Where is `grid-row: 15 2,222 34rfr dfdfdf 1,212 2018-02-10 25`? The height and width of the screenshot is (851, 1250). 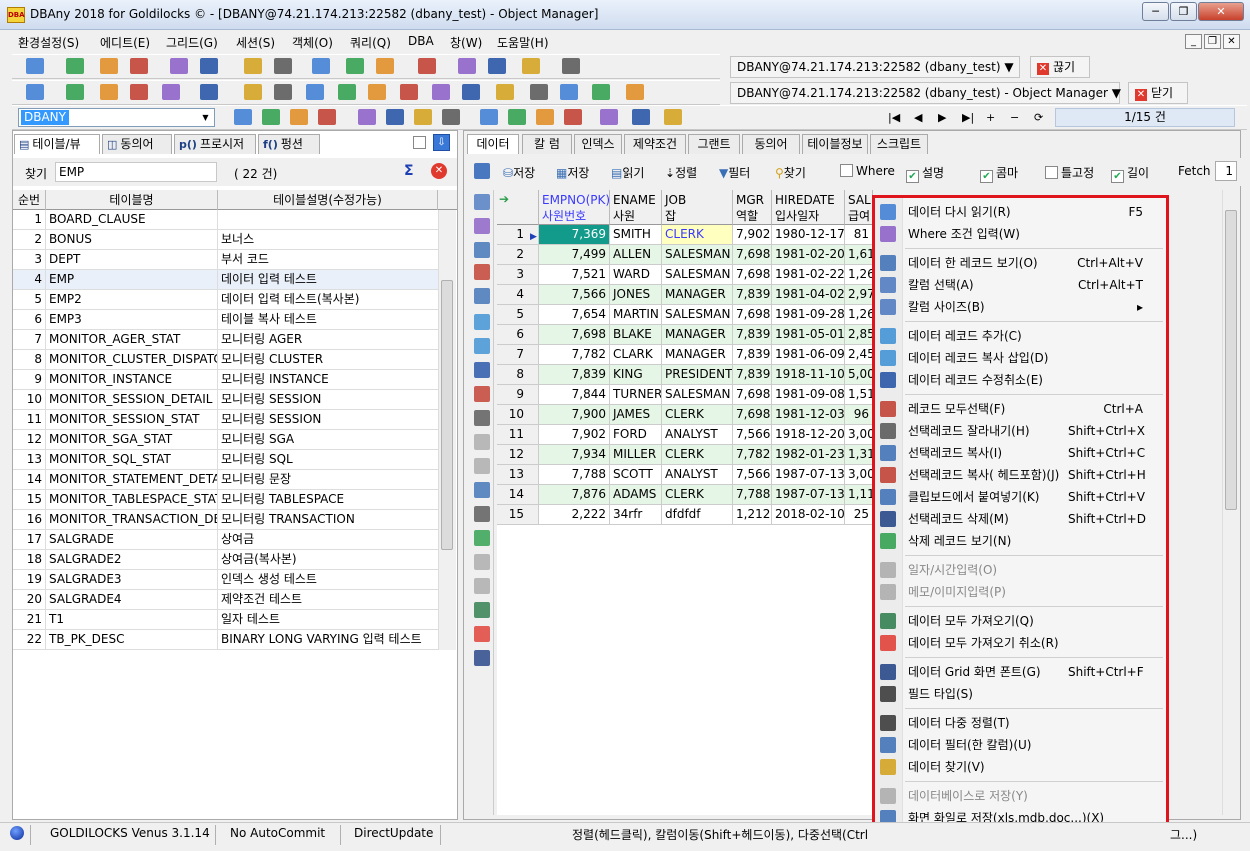 grid-row: 15 2,222 34rfr dfdfdf 1,212 2018-02-10 25 is located at coordinates (685, 515).